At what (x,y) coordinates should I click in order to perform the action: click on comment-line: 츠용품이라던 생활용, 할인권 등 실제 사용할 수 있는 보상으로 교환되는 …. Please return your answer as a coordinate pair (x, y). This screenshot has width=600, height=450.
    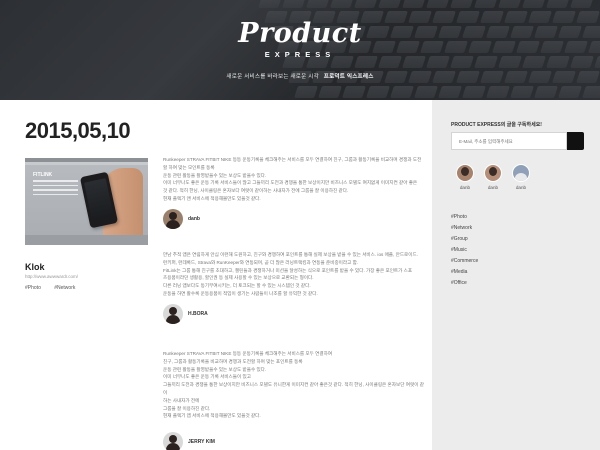
    Looking at the image, I should click on (238, 278).